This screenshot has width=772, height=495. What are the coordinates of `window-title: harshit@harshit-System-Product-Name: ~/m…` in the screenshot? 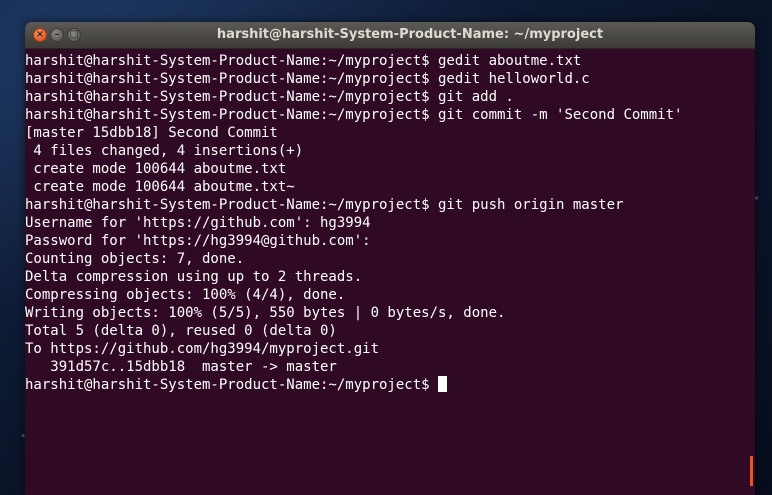 It's located at (410, 34).